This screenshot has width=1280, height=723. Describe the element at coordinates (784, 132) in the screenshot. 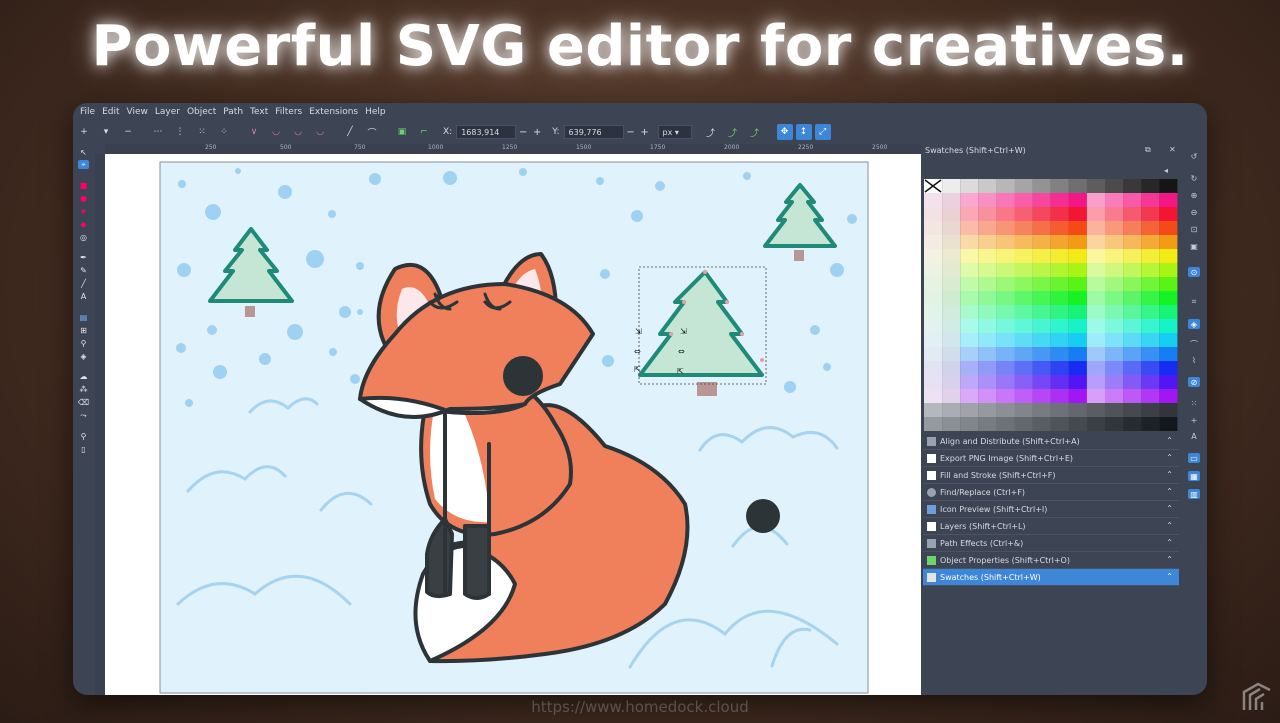

I see `show-transform-handles-icon: ✥` at that location.